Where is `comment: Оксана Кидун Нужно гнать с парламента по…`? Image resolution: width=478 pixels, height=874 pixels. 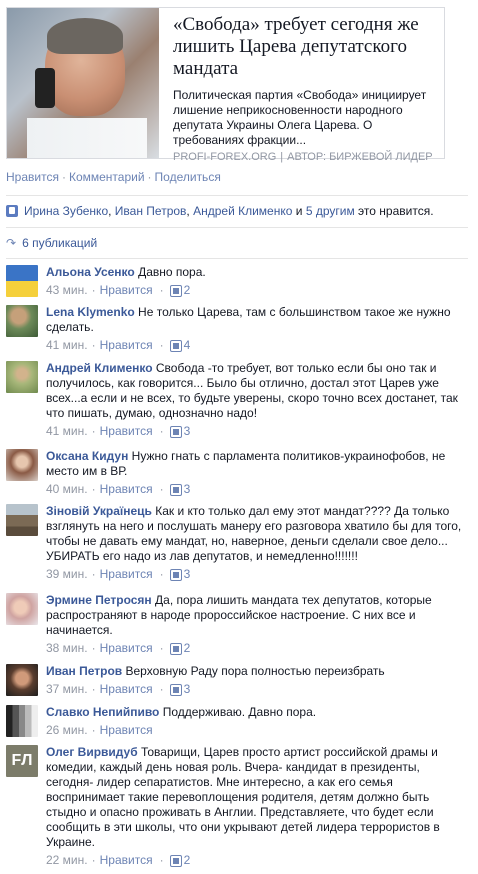 comment: Оксана Кидун Нужно гнать с парламента по… is located at coordinates (237, 473).